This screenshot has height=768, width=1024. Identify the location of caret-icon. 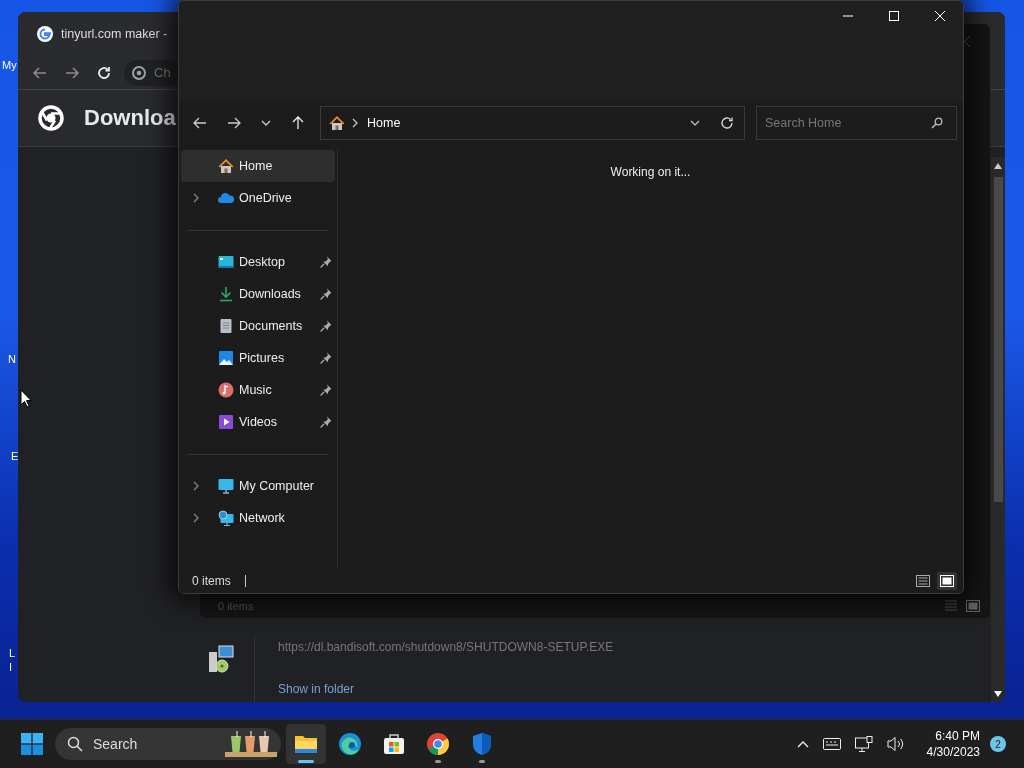
(266, 123).